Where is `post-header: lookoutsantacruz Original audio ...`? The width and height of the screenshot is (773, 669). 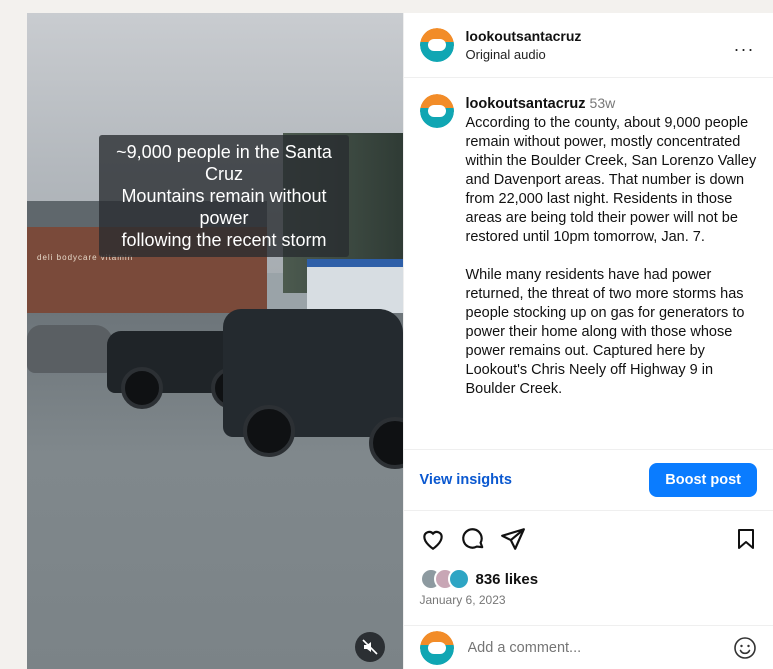
post-header: lookoutsantacruz Original audio ... is located at coordinates (588, 45).